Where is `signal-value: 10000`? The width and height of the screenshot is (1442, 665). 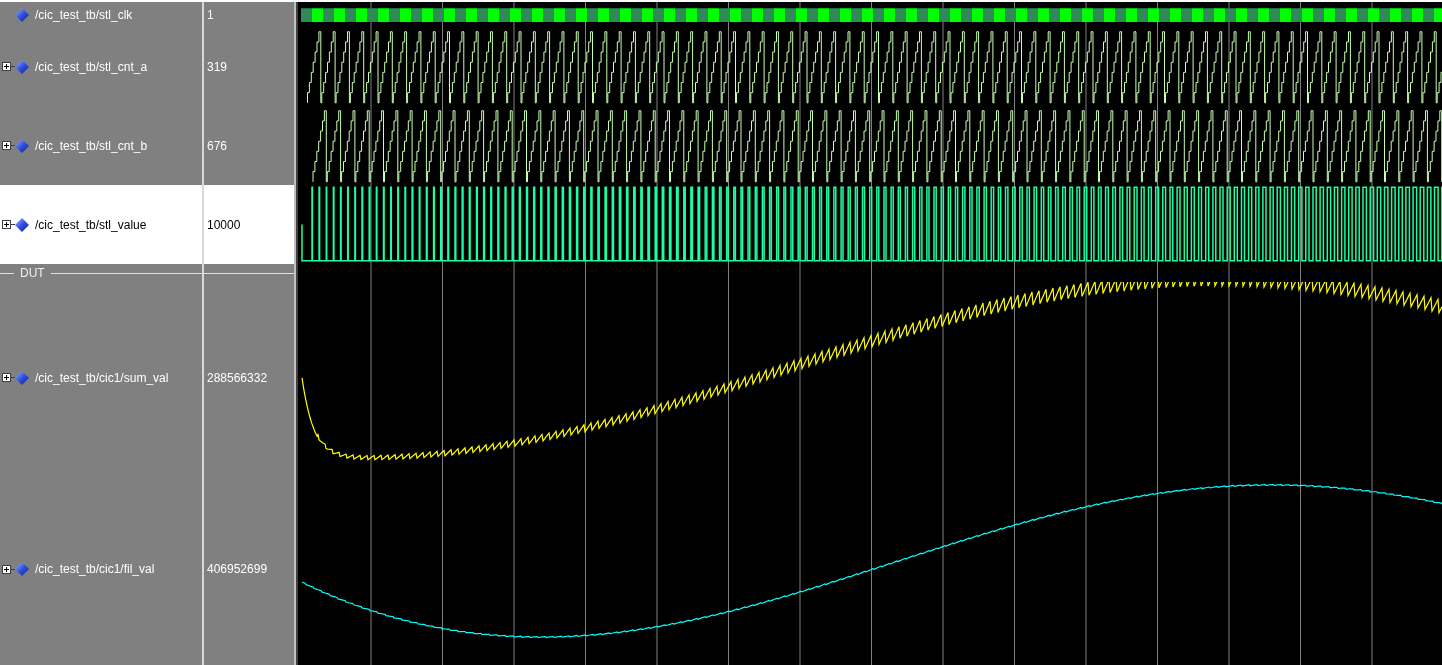 signal-value: 10000 is located at coordinates (224, 225).